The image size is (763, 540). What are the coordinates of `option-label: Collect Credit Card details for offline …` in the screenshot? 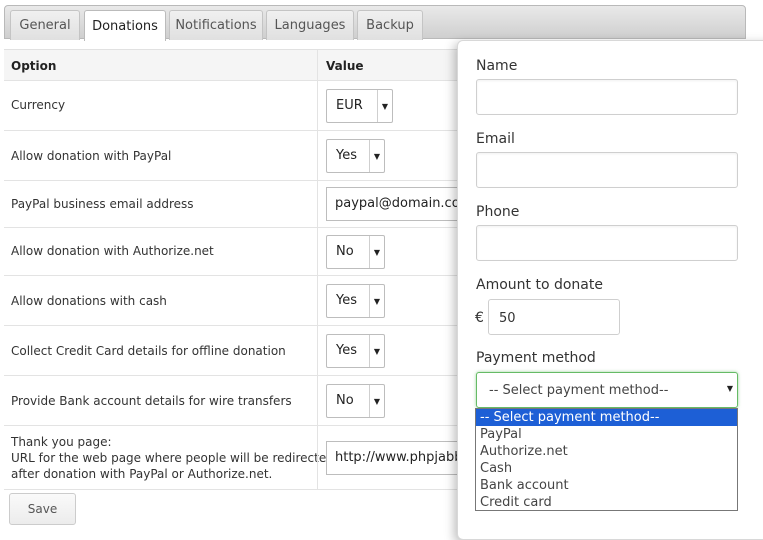 It's located at (148, 351).